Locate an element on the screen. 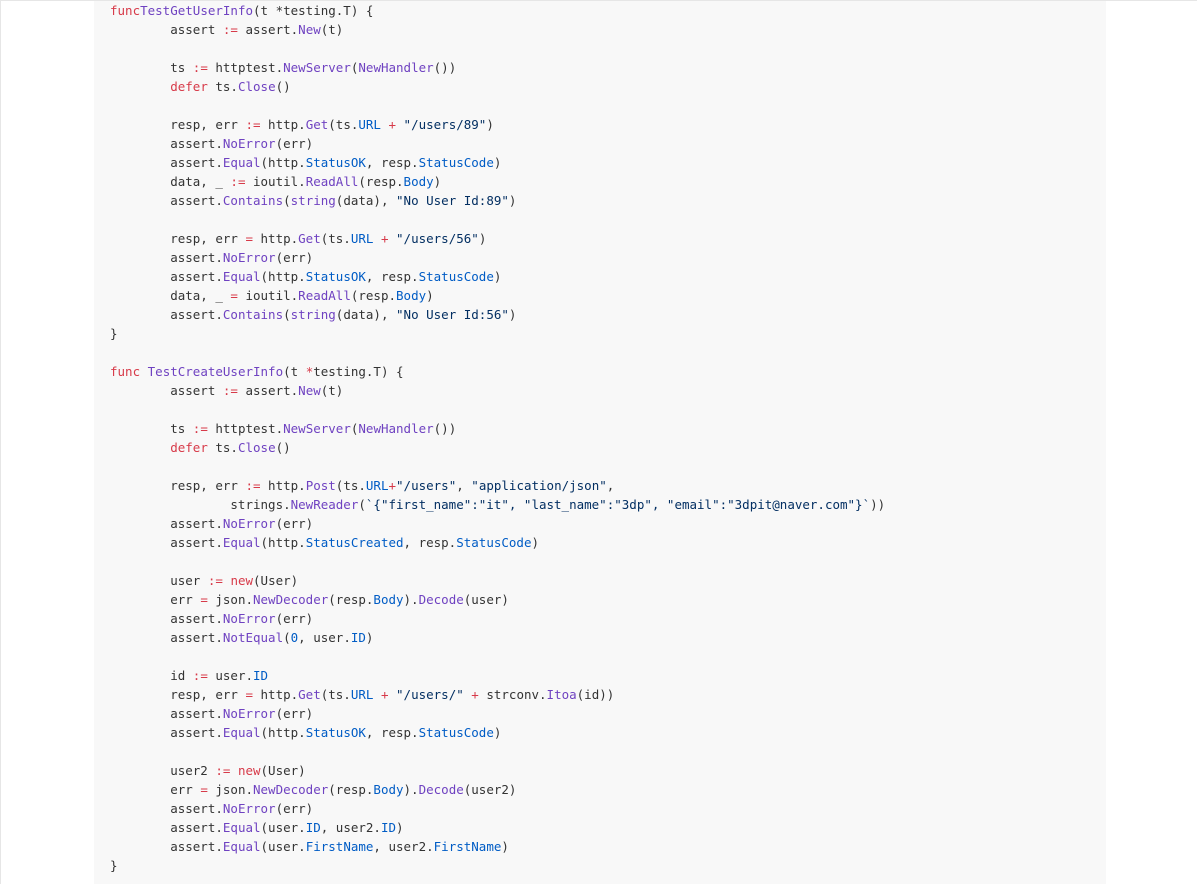  code-token: + is located at coordinates (392, 485).